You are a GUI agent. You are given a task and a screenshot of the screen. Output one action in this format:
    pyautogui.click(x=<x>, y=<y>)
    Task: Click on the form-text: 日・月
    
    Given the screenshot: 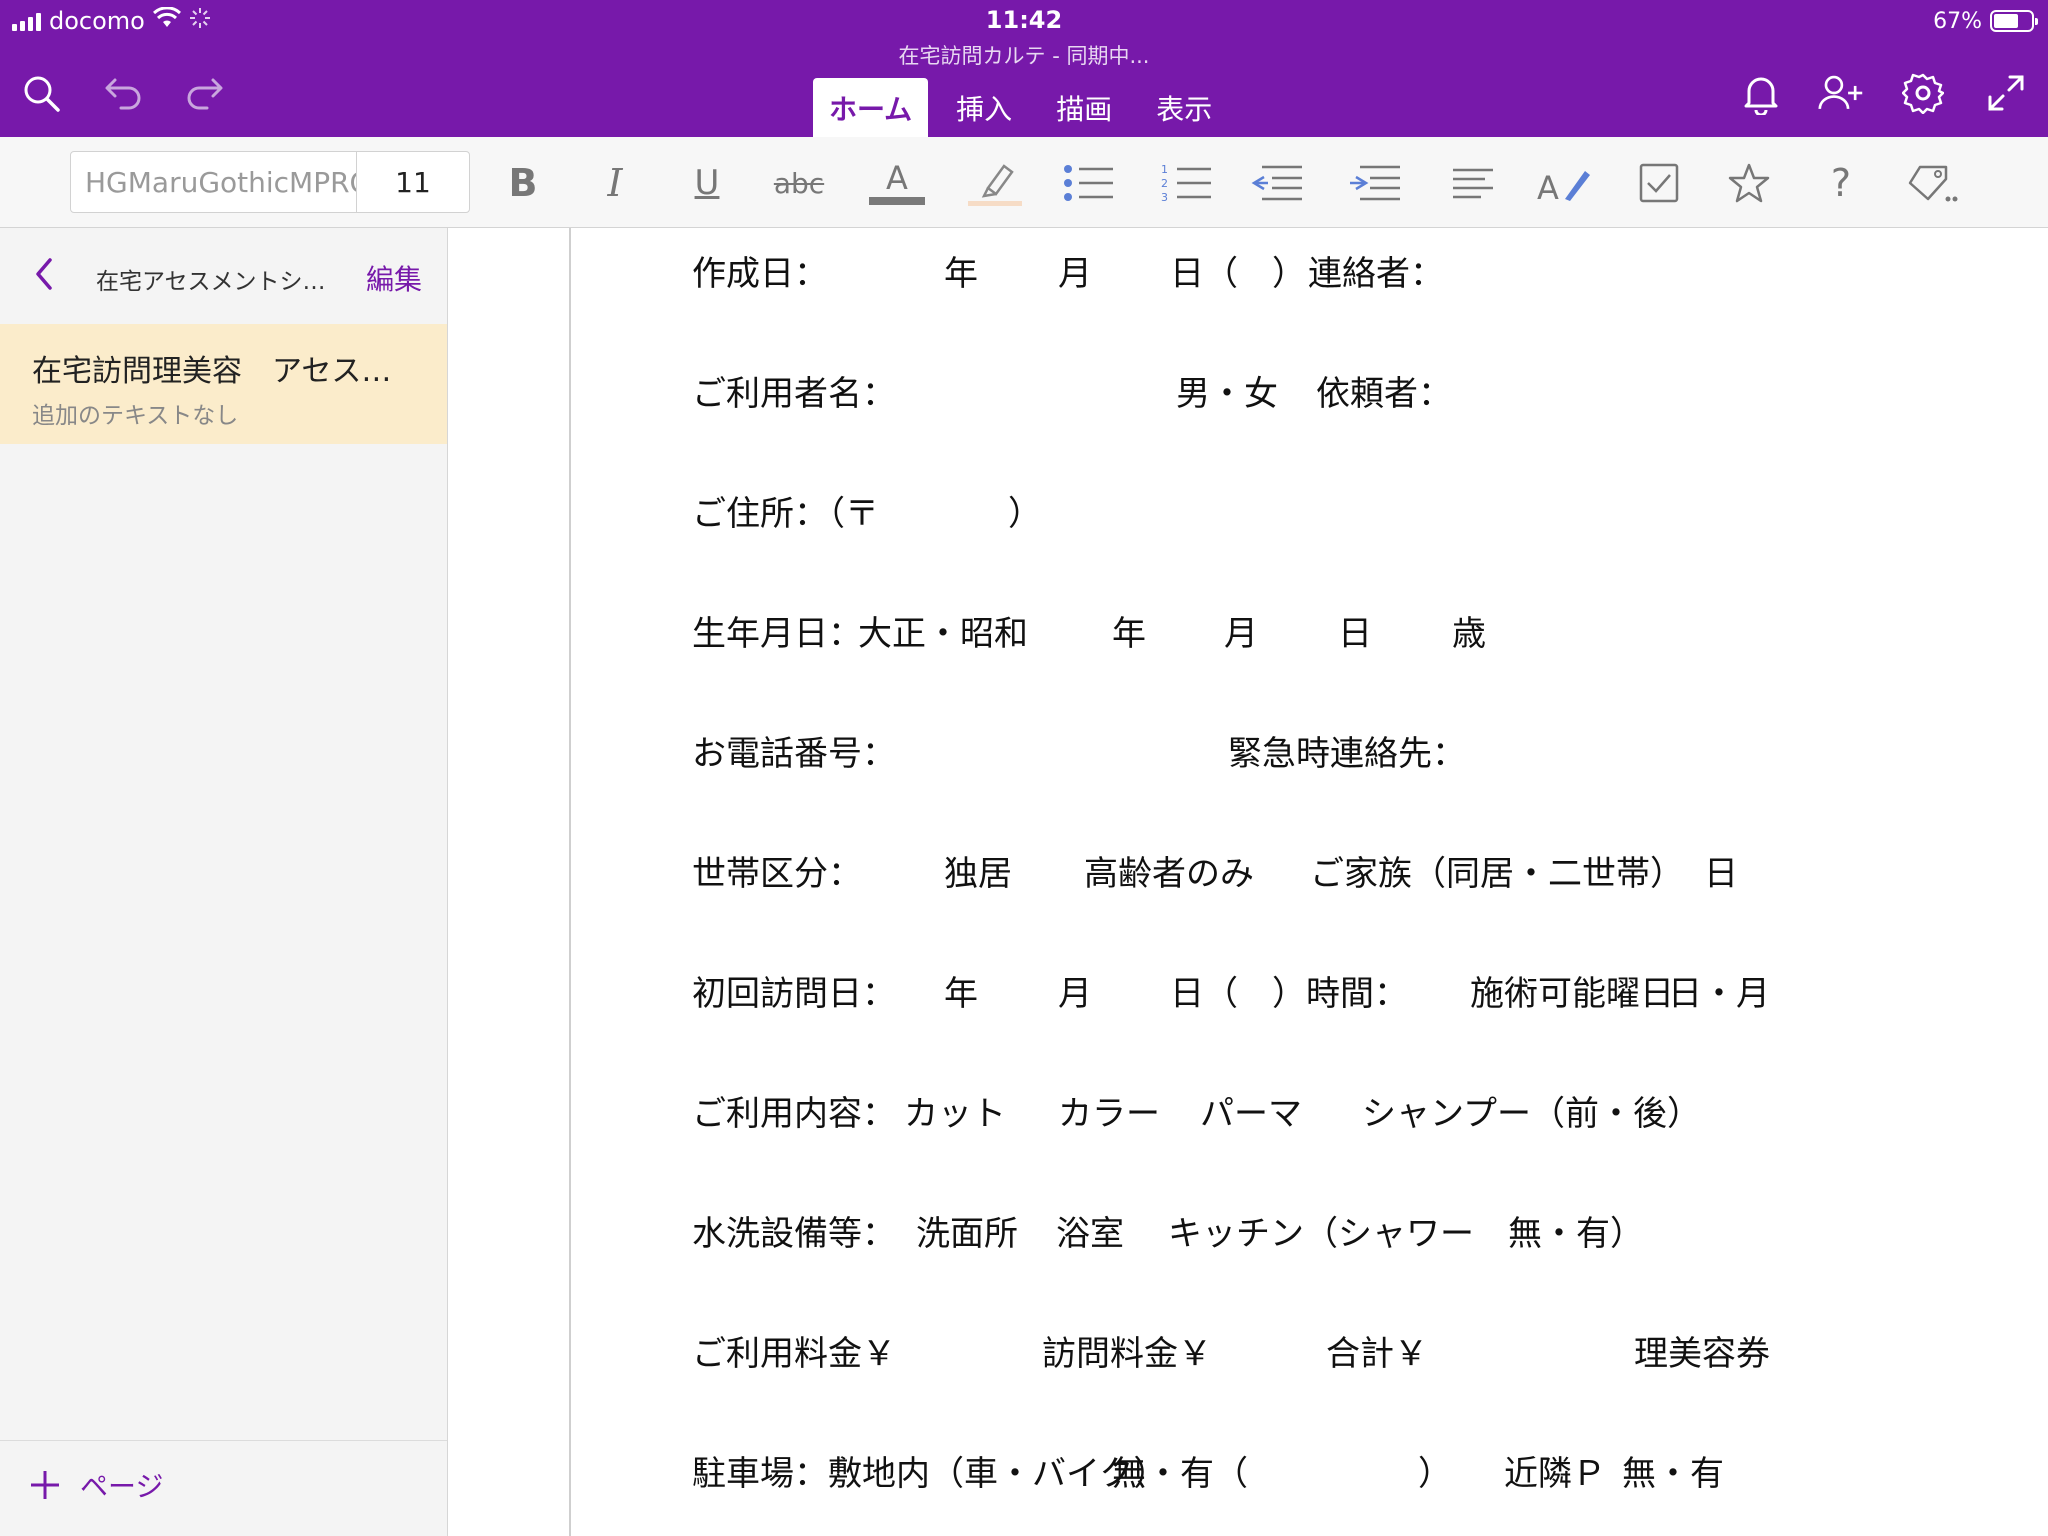 What is the action you would take?
    pyautogui.click(x=1719, y=994)
    